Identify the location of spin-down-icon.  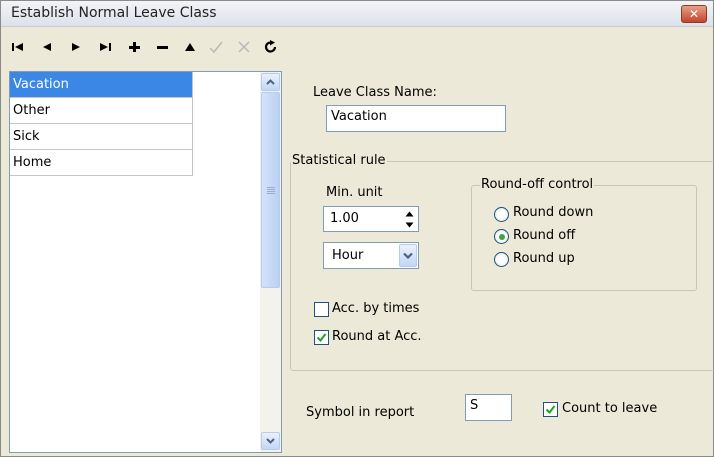
(409, 224).